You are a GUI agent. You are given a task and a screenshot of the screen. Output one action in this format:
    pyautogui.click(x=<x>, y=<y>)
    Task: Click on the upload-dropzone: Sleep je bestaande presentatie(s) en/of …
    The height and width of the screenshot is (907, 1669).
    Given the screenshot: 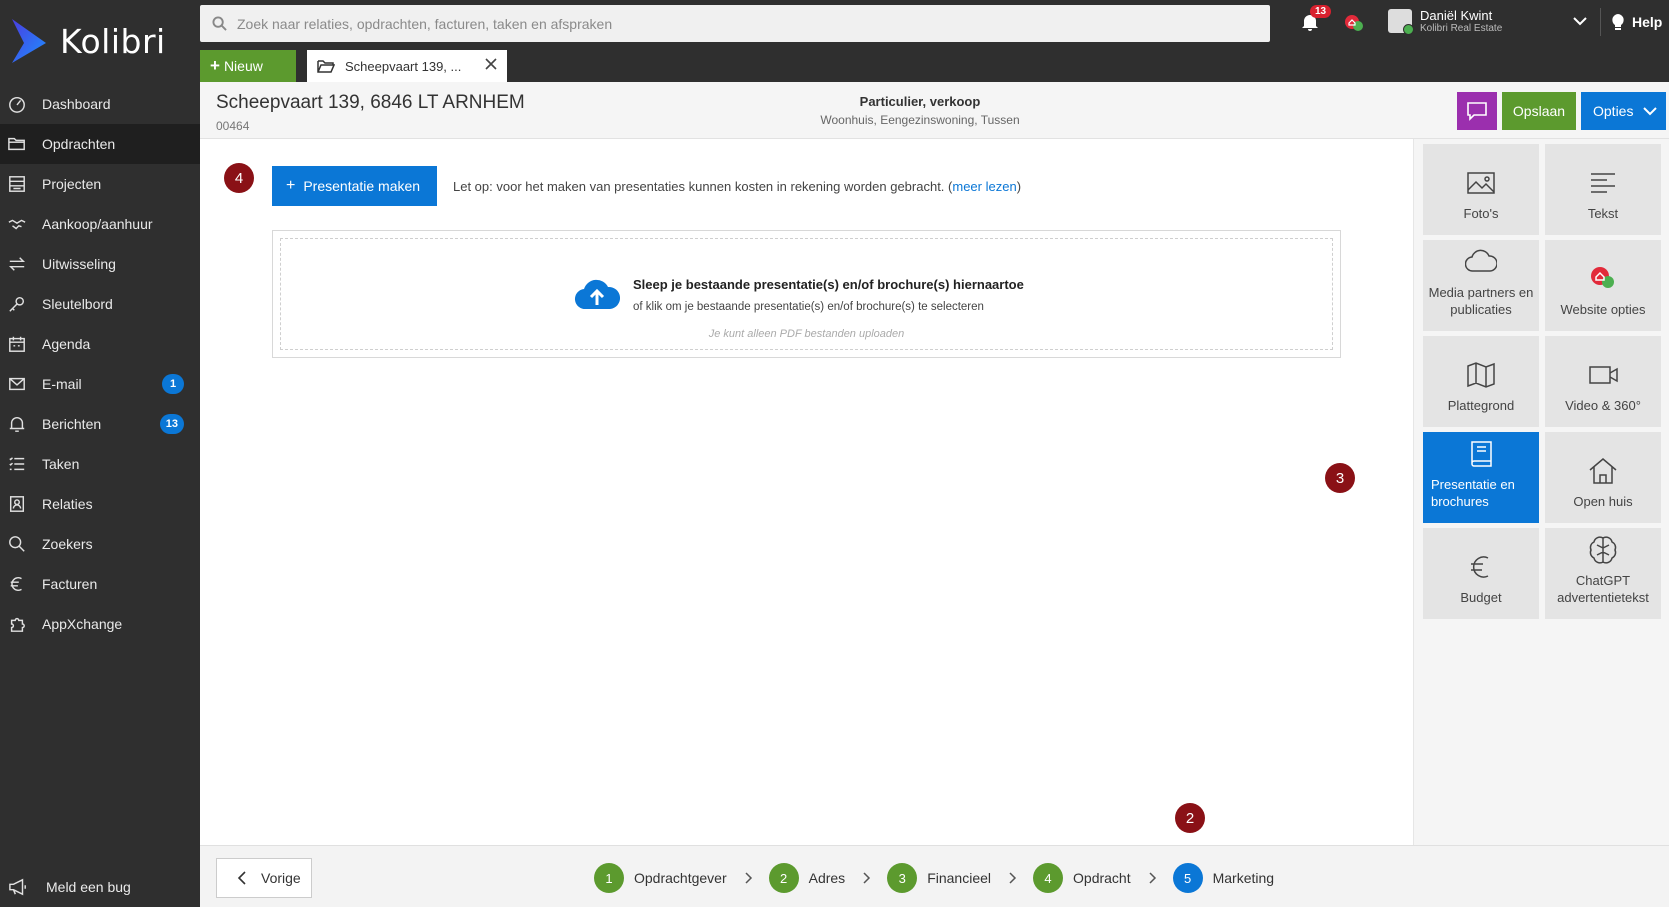 What is the action you would take?
    pyautogui.click(x=806, y=294)
    